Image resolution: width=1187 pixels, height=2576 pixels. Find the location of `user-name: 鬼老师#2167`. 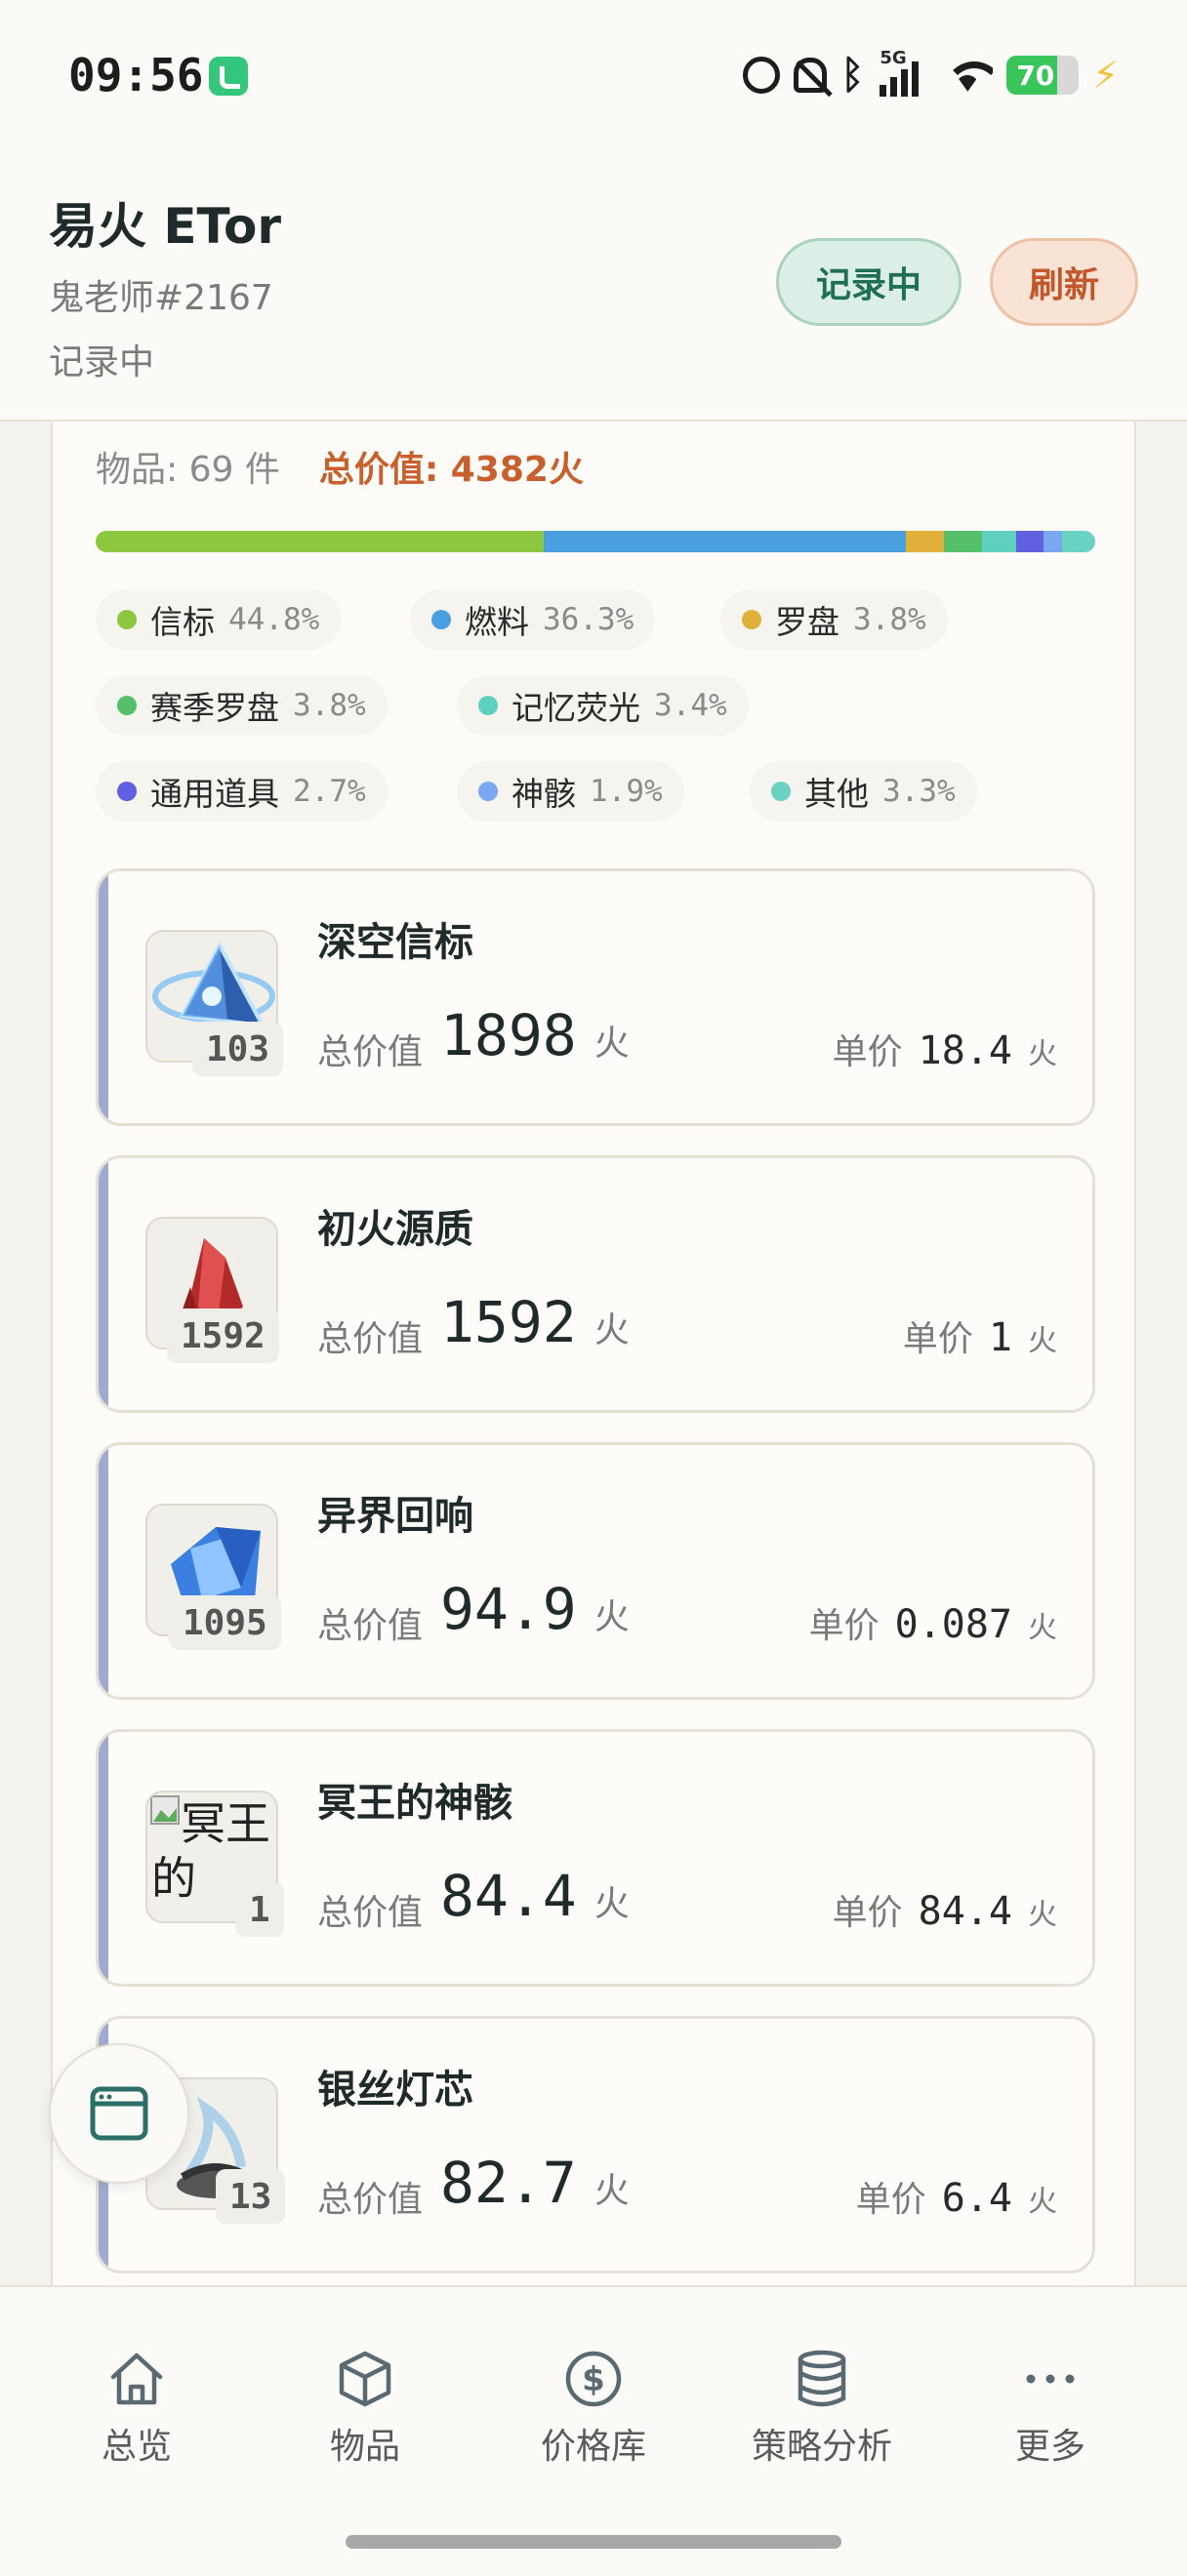

user-name: 鬼老师#2167 is located at coordinates (161, 298).